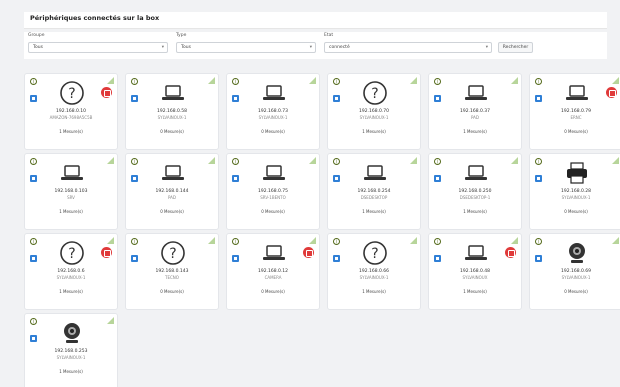  I want to click on device-name: SYLVAINOUX-1, so click(71, 277).